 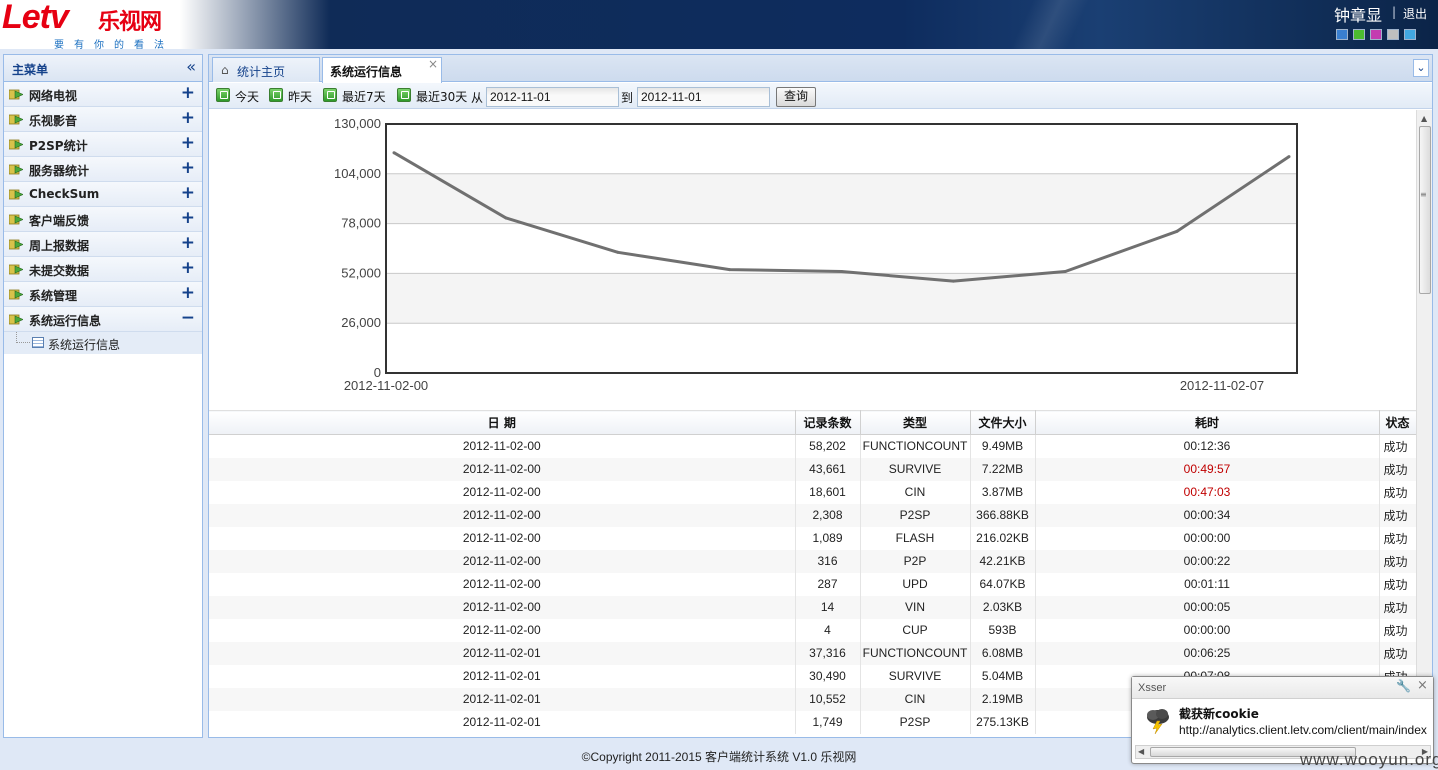 I want to click on table-row: 2012-11-02-00 287 UPD 64.07KB 00:01:11 成功, so click(x=812, y=584).